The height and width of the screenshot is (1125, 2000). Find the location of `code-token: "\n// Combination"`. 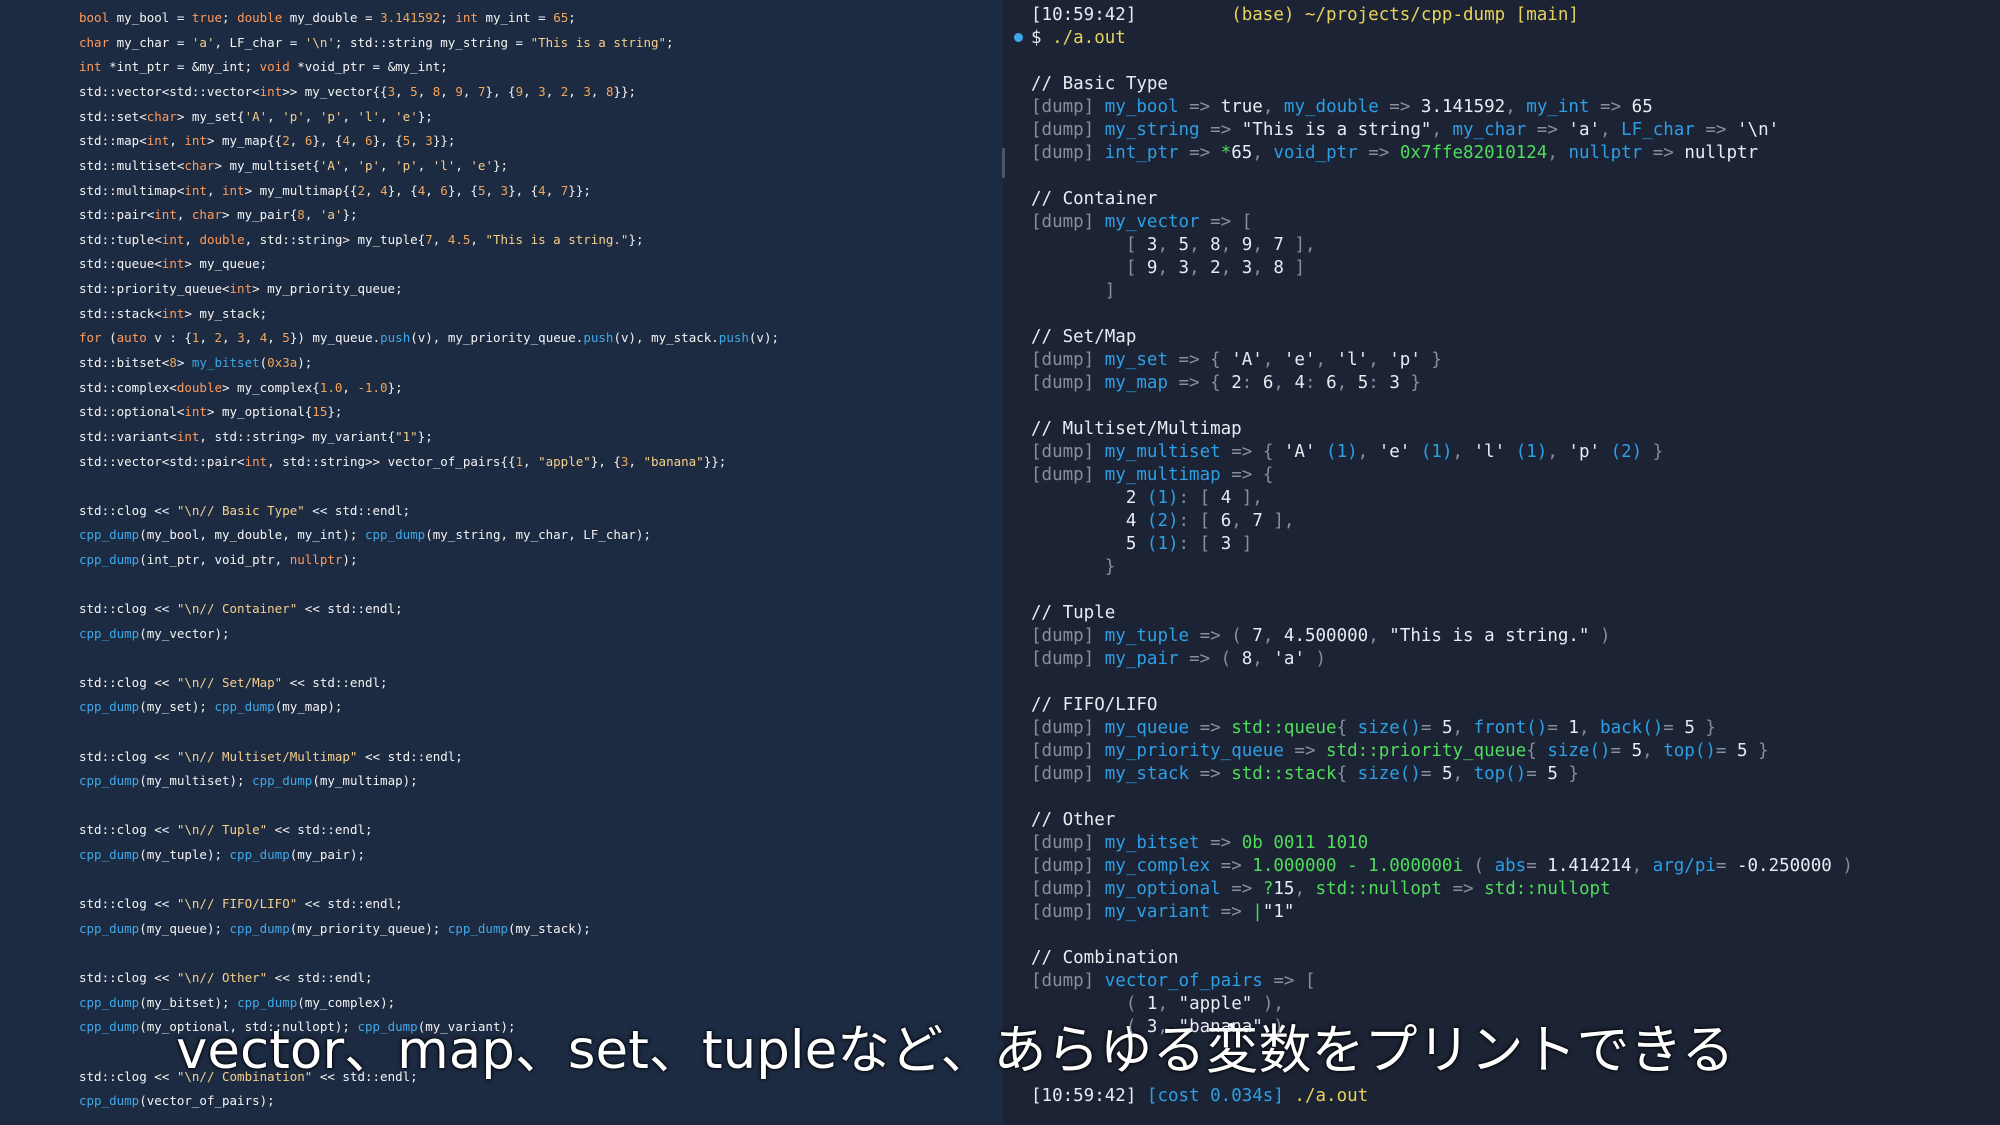

code-token: "\n// Combination" is located at coordinates (244, 1076).